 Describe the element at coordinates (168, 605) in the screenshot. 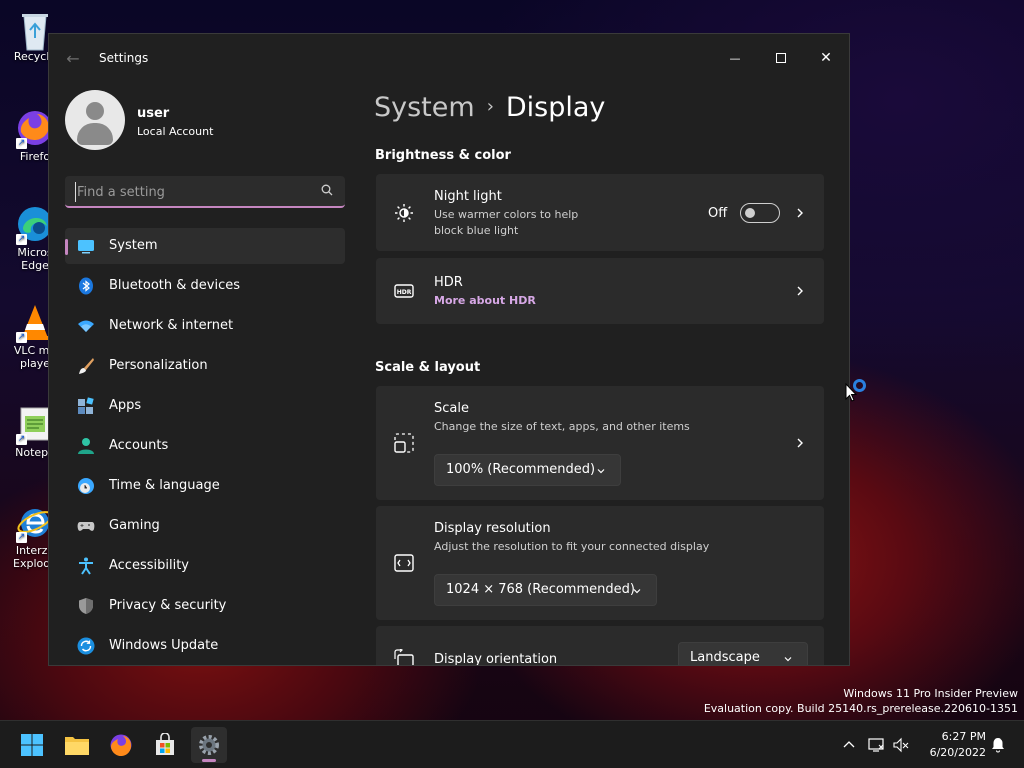

I see `sidebar-item-label: Privacy & security` at that location.